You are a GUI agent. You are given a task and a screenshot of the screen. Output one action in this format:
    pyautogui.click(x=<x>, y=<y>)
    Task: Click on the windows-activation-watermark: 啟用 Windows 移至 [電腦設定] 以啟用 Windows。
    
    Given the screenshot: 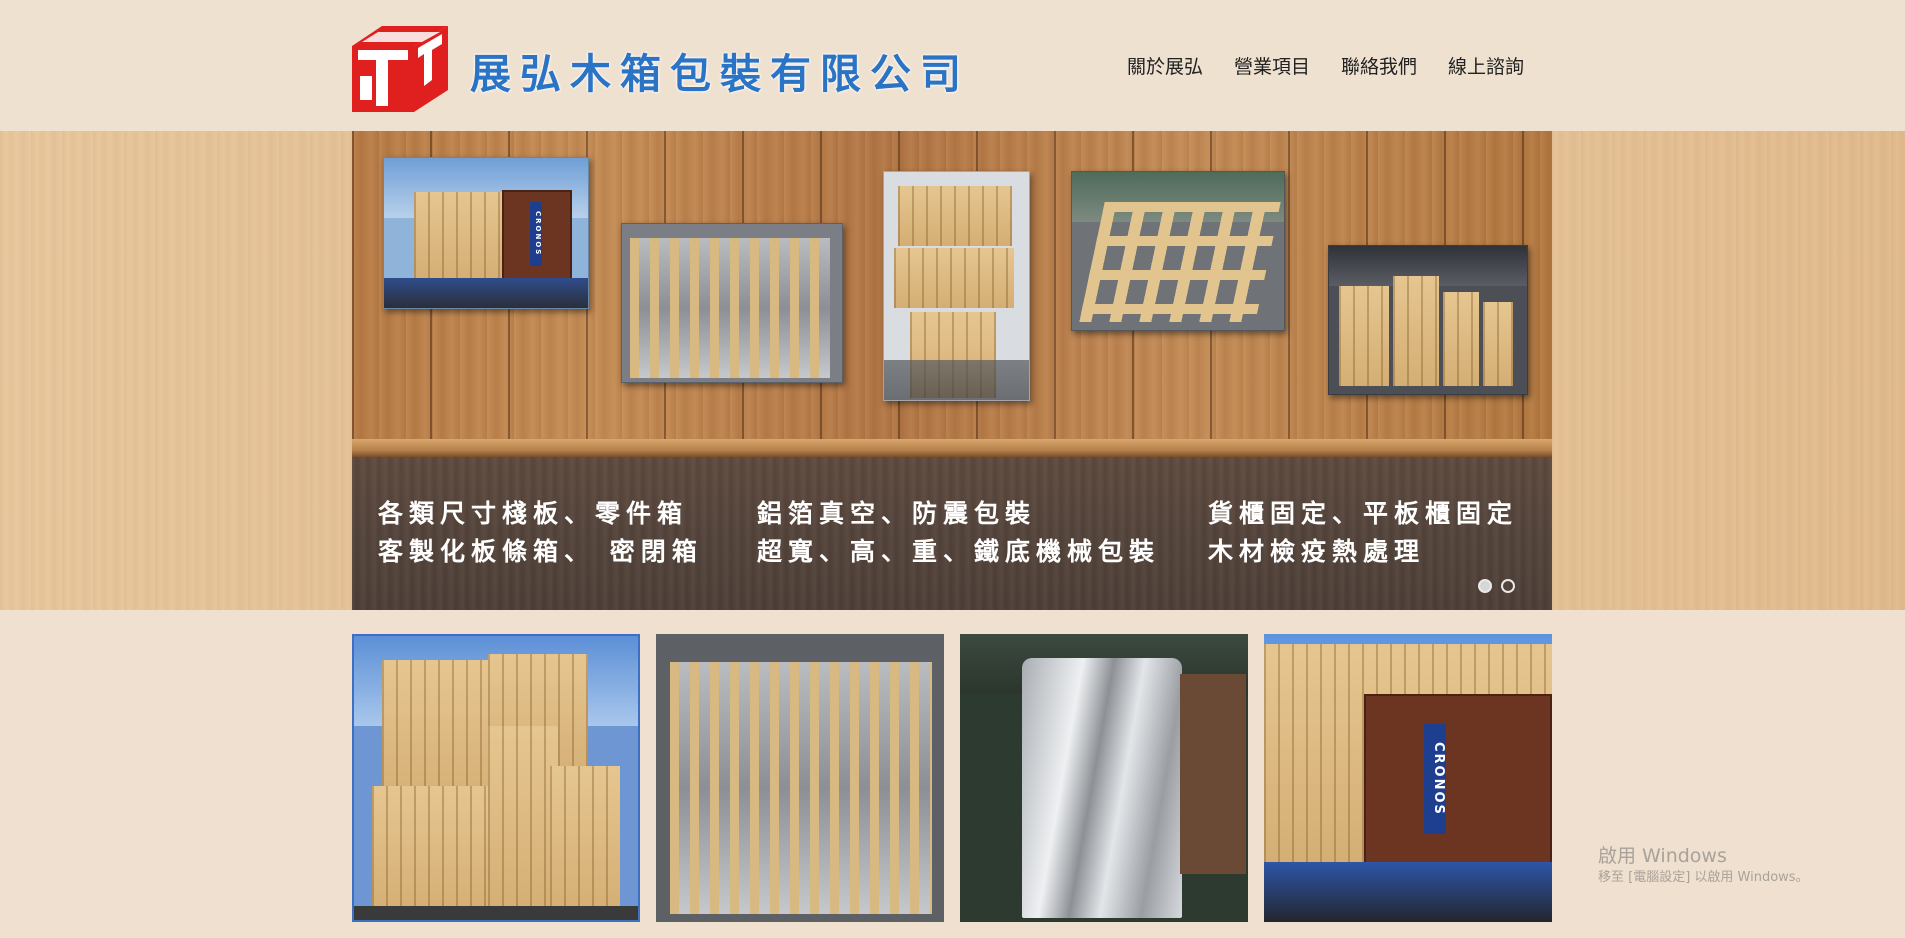 What is the action you would take?
    pyautogui.click(x=1703, y=866)
    